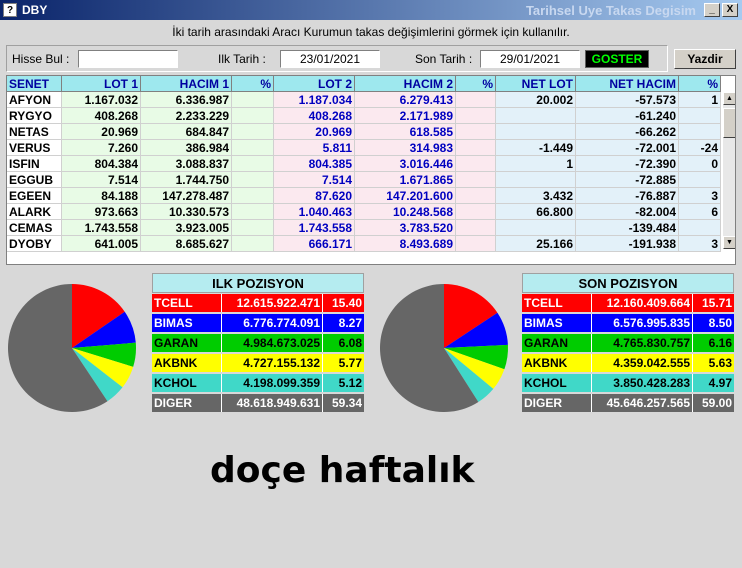 This screenshot has height=568, width=742. Describe the element at coordinates (342, 470) in the screenshot. I see `overlay-caption: doçe haftalık` at that location.